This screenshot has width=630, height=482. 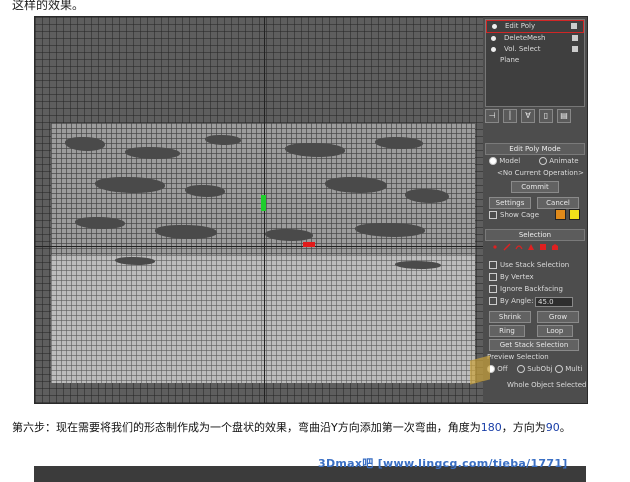 I want to click on preview-selection-label: Preview Selection, so click(x=518, y=357).